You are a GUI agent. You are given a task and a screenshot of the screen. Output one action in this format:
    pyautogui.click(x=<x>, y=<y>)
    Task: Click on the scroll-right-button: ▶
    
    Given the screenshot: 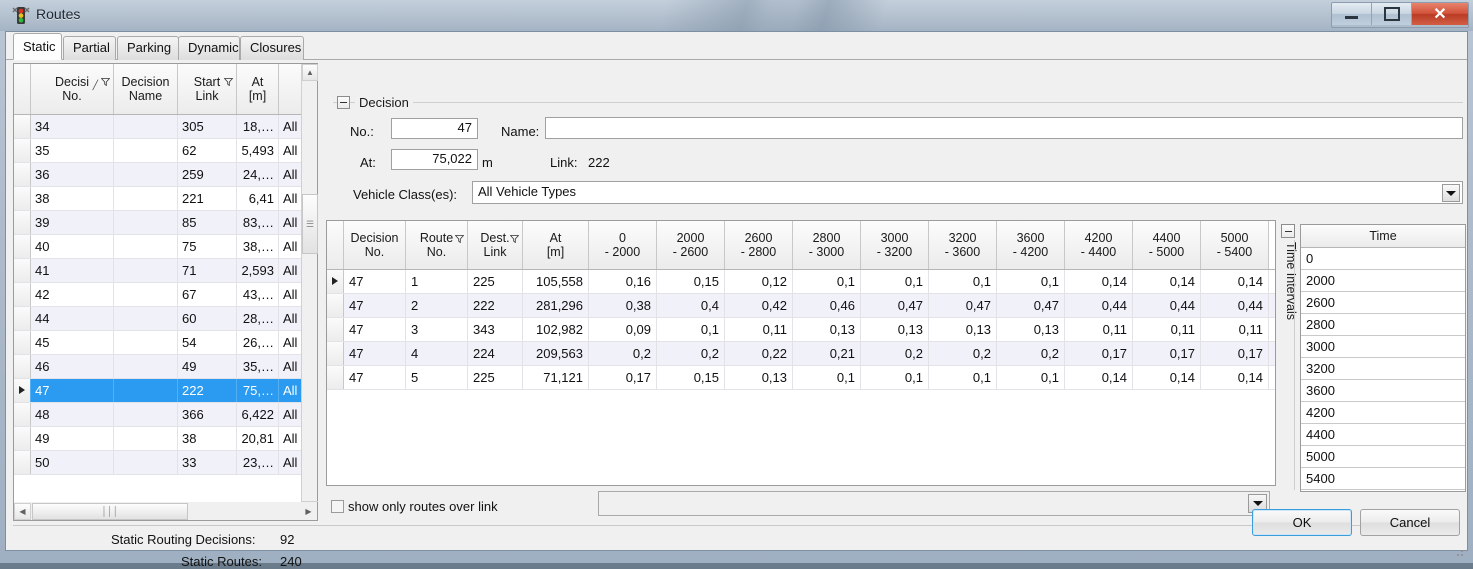 What is the action you would take?
    pyautogui.click(x=308, y=511)
    